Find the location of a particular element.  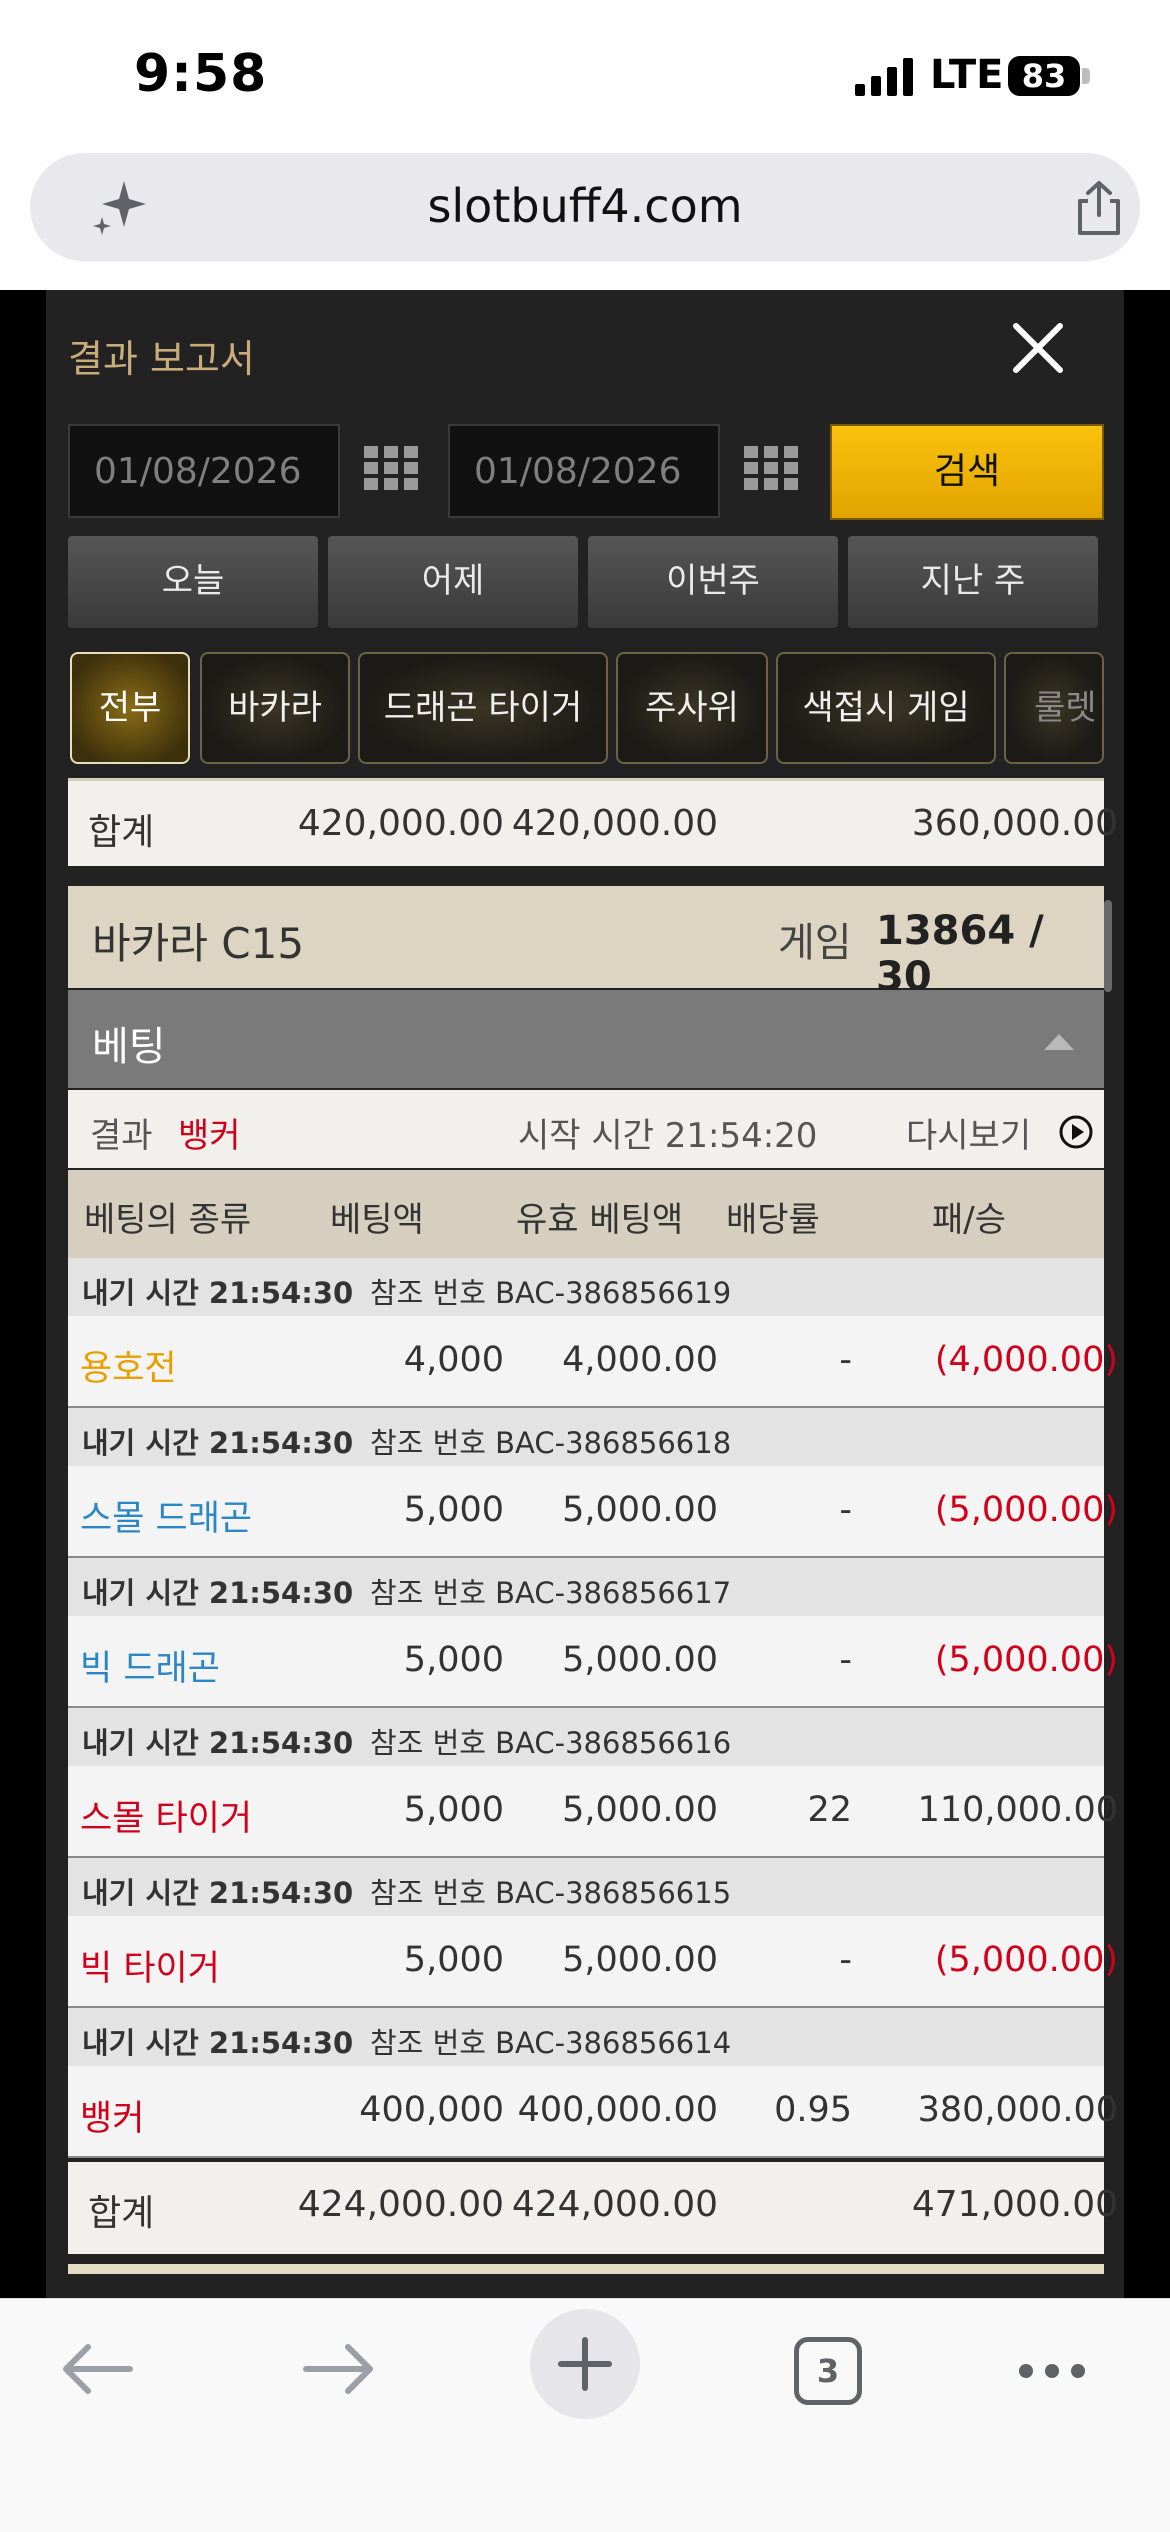

bet-type: 뱅커 is located at coordinates (112, 2119).